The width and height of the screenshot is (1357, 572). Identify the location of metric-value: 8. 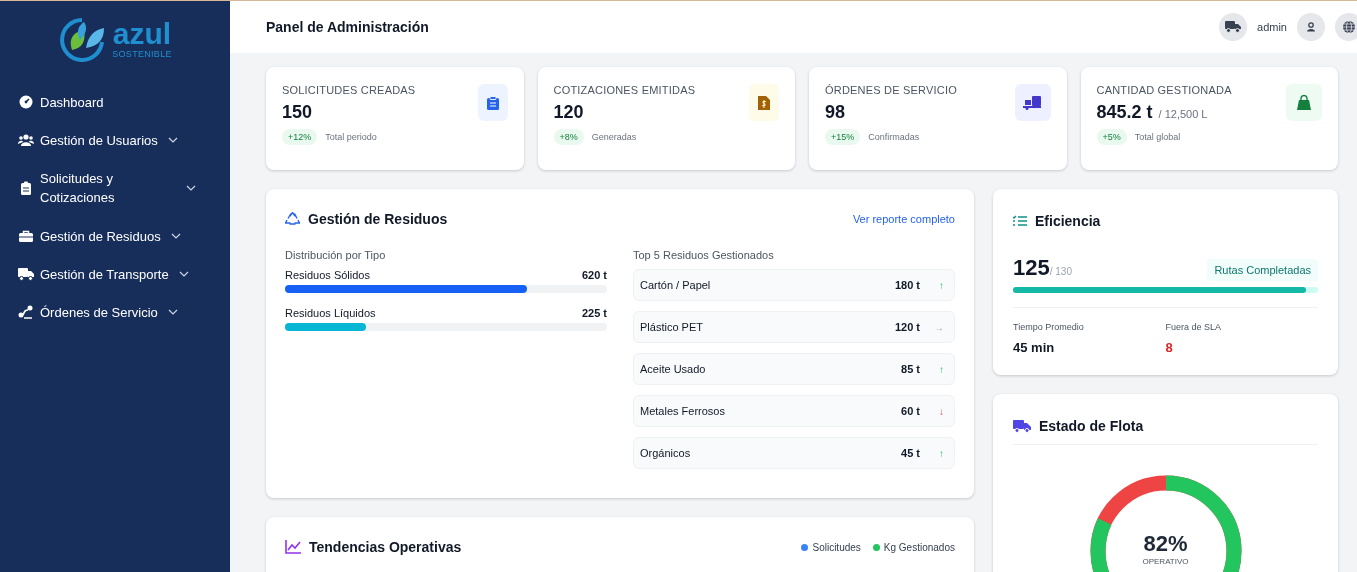
(1169, 347).